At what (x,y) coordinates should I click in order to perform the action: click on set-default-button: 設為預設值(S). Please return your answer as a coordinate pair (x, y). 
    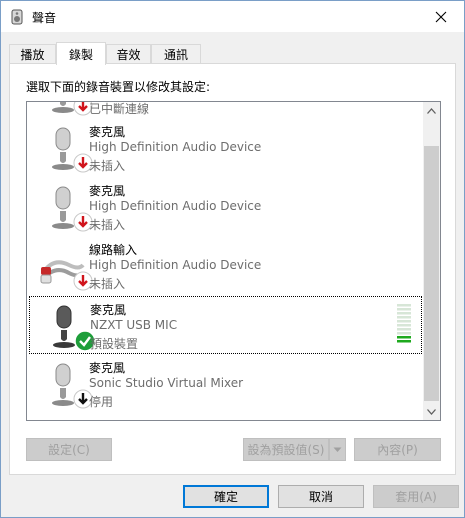
    Looking at the image, I should click on (286, 449).